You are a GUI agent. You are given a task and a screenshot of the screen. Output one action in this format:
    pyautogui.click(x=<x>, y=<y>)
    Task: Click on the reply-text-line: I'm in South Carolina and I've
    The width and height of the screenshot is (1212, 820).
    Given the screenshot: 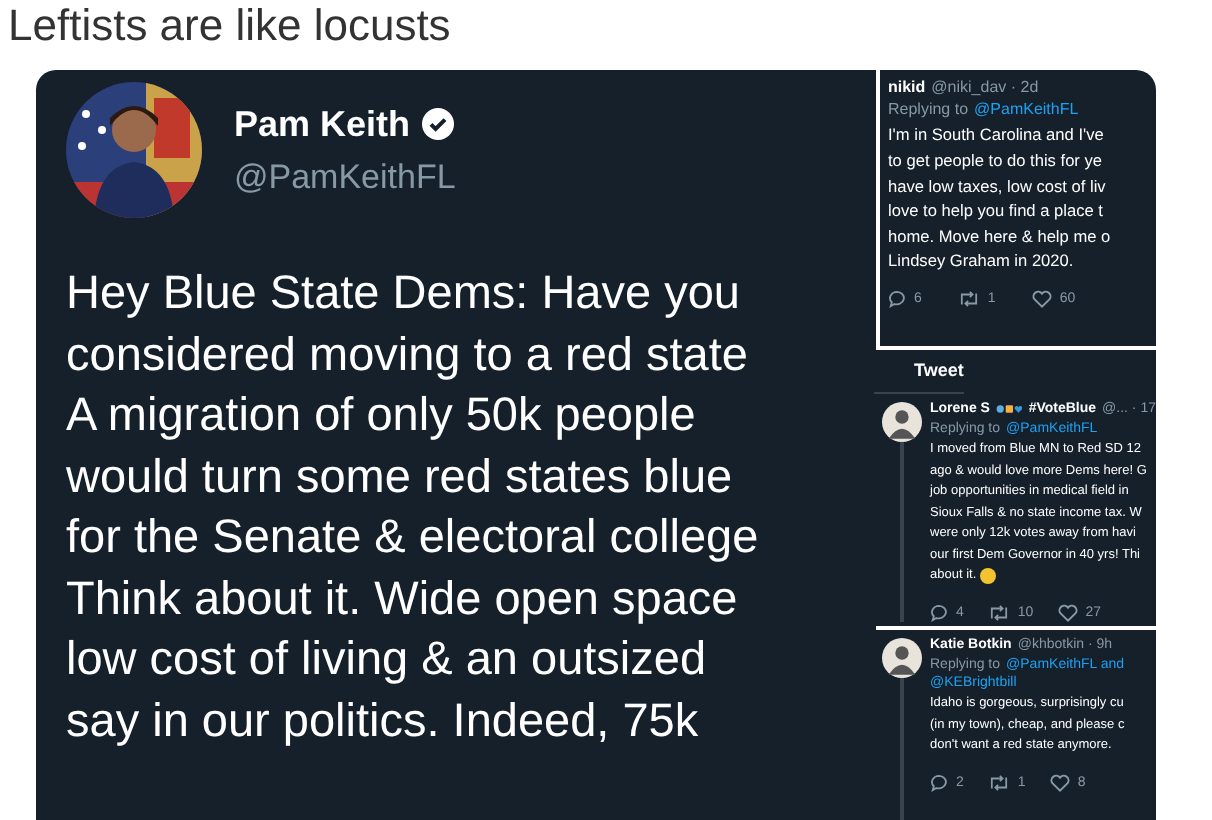 What is the action you would take?
    pyautogui.click(x=996, y=135)
    